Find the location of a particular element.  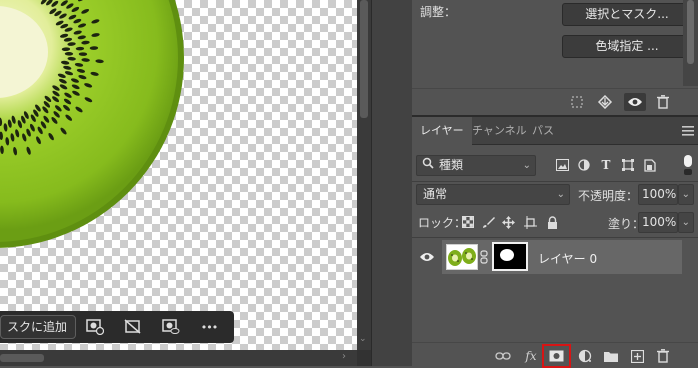

layers-footer: fx is located at coordinates (555, 355).